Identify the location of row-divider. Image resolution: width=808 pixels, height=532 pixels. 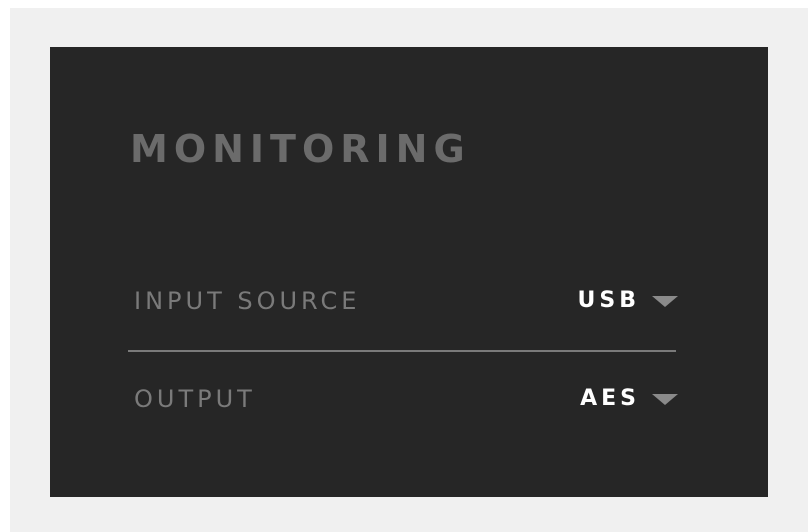
(402, 351).